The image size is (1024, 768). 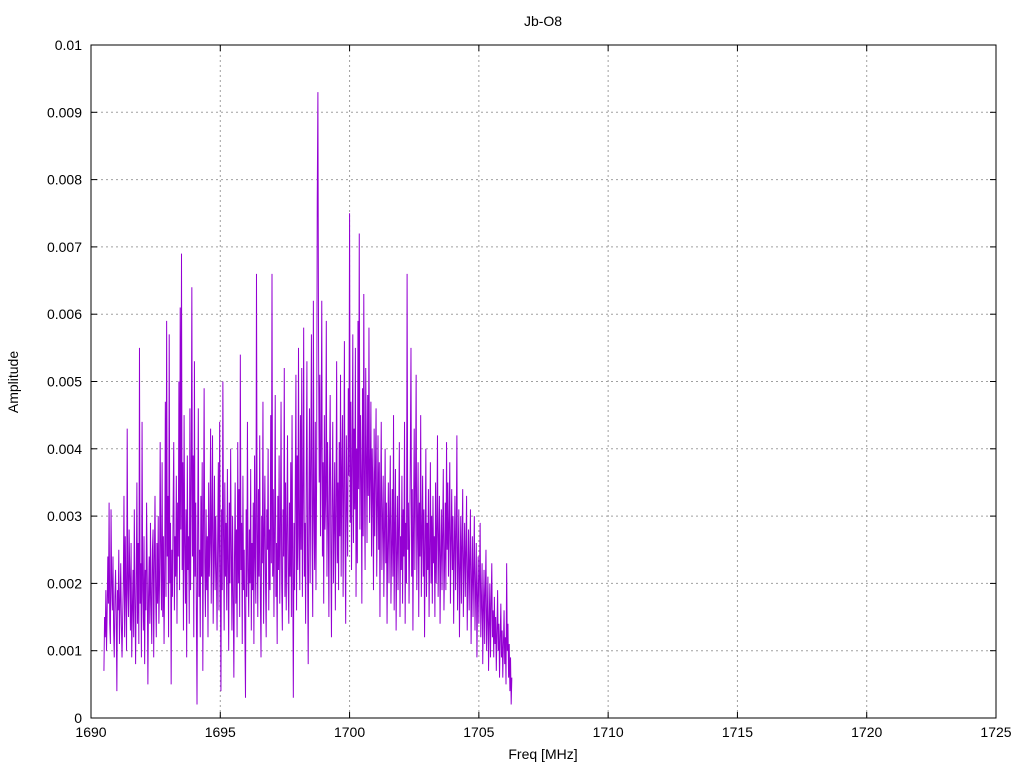 I want to click on x-tick-label: 1690, so click(x=90, y=732).